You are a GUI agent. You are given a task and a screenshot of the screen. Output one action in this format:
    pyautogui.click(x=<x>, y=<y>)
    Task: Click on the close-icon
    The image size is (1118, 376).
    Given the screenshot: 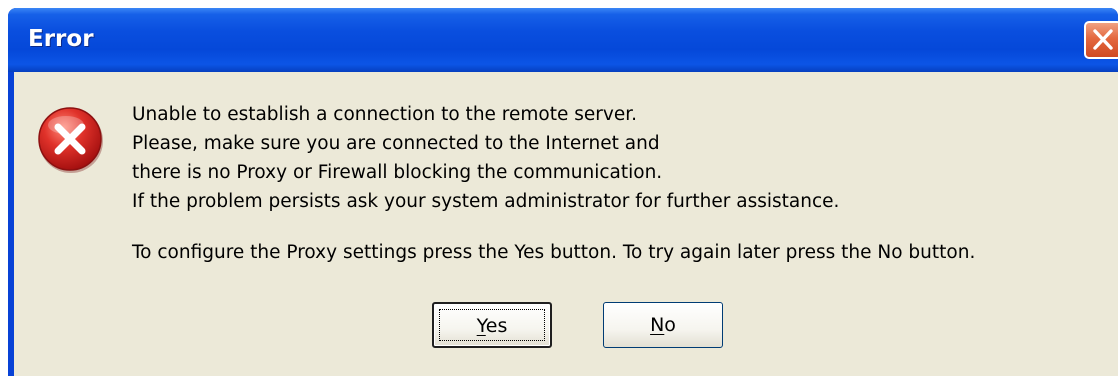 What is the action you would take?
    pyautogui.click(x=1103, y=39)
    